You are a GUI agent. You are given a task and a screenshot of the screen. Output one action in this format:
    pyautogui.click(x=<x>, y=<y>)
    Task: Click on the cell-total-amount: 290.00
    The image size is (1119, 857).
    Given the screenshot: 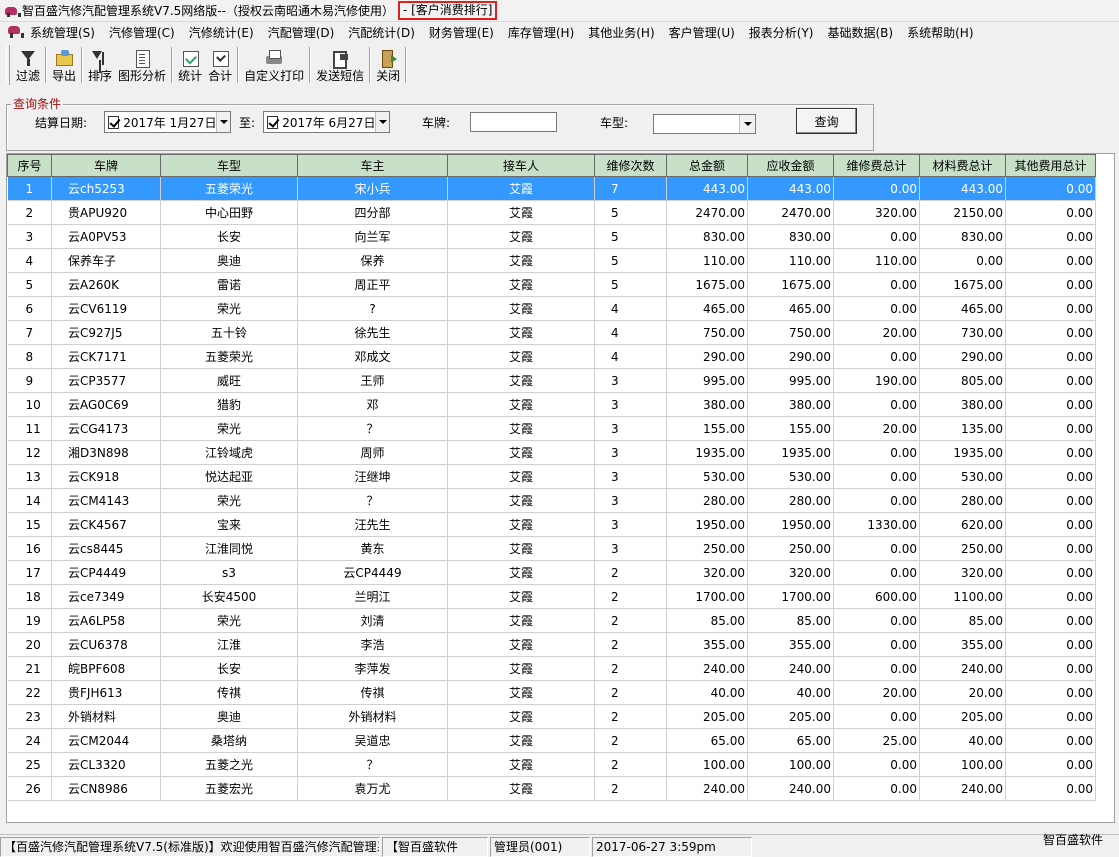 What is the action you would take?
    pyautogui.click(x=707, y=356)
    